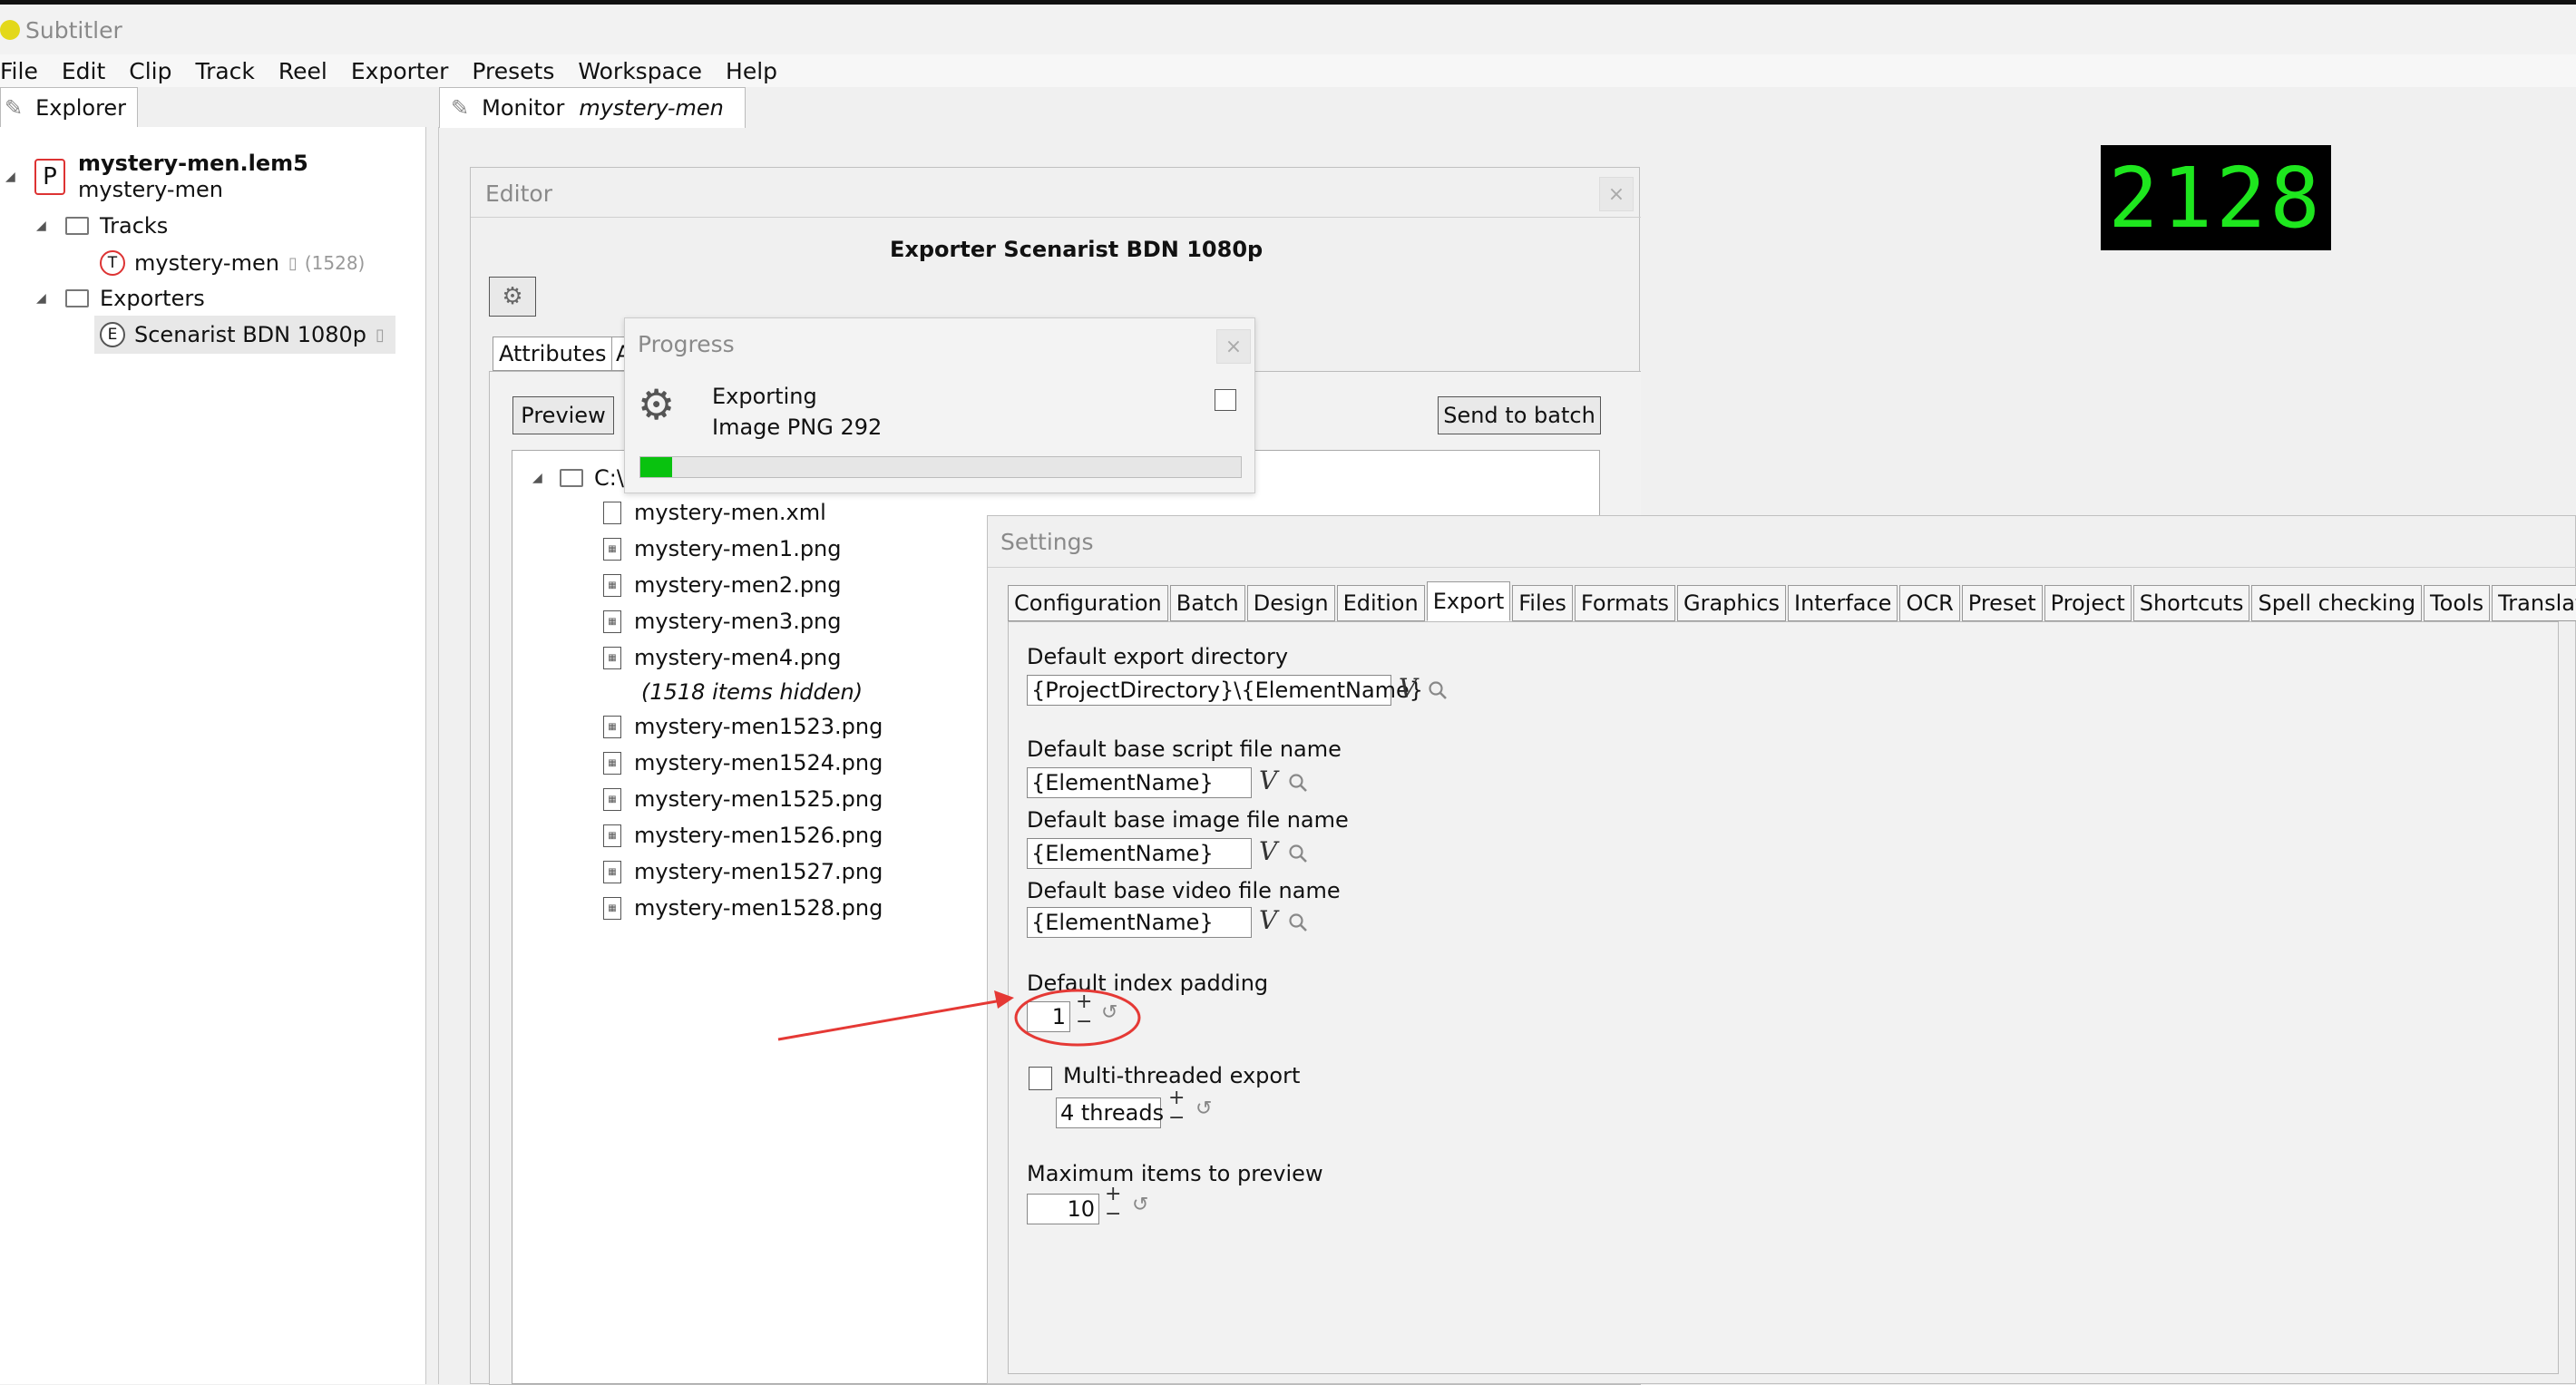  I want to click on panel-splitter, so click(432, 755).